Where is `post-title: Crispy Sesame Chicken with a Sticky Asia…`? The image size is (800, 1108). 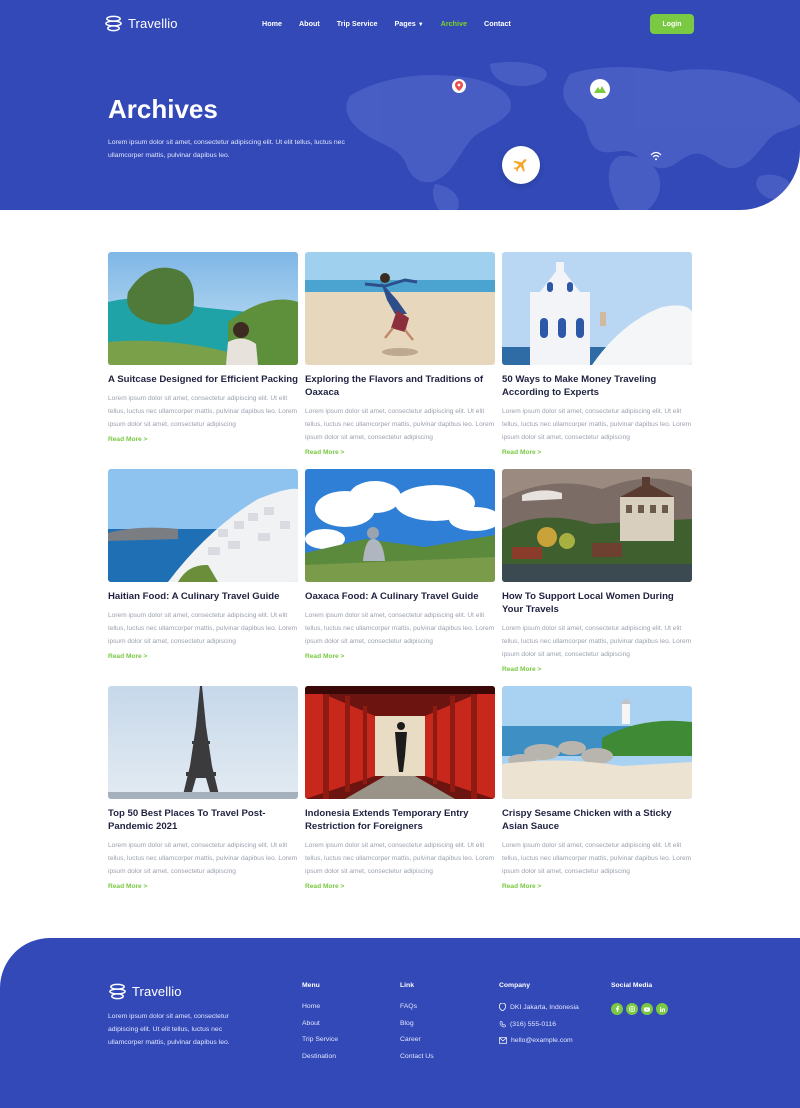
post-title: Crispy Sesame Chicken with a Sticky Asia… is located at coordinates (597, 820).